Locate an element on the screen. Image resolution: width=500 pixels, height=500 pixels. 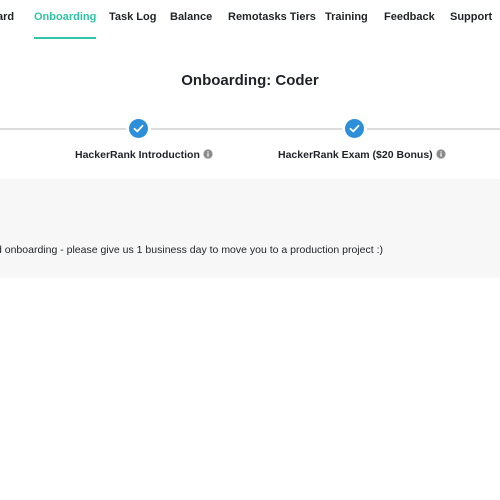
step-2-check-icon is located at coordinates (354, 128).